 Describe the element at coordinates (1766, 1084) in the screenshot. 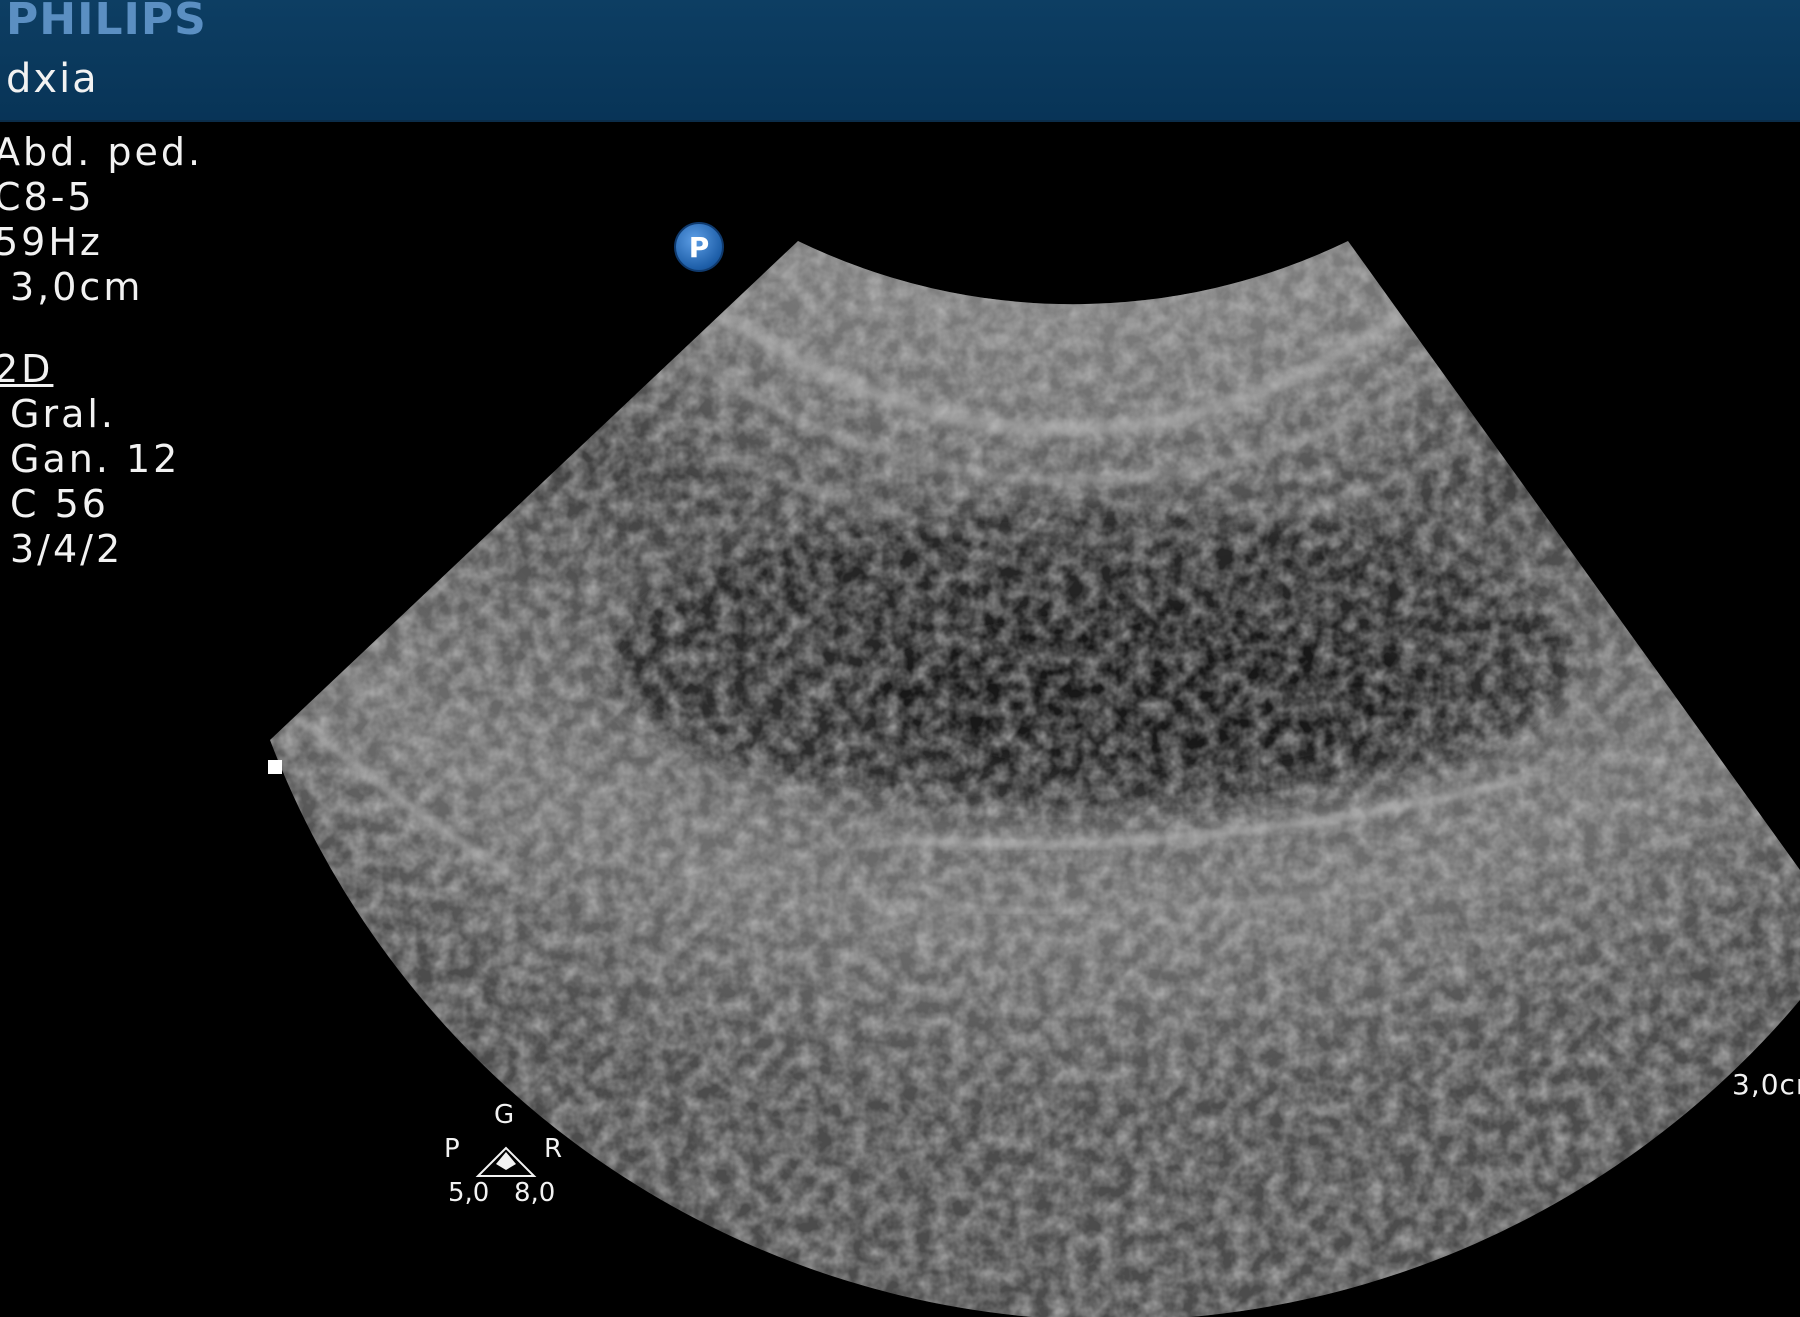

I see `depth-scale-label: 3,0cm` at that location.